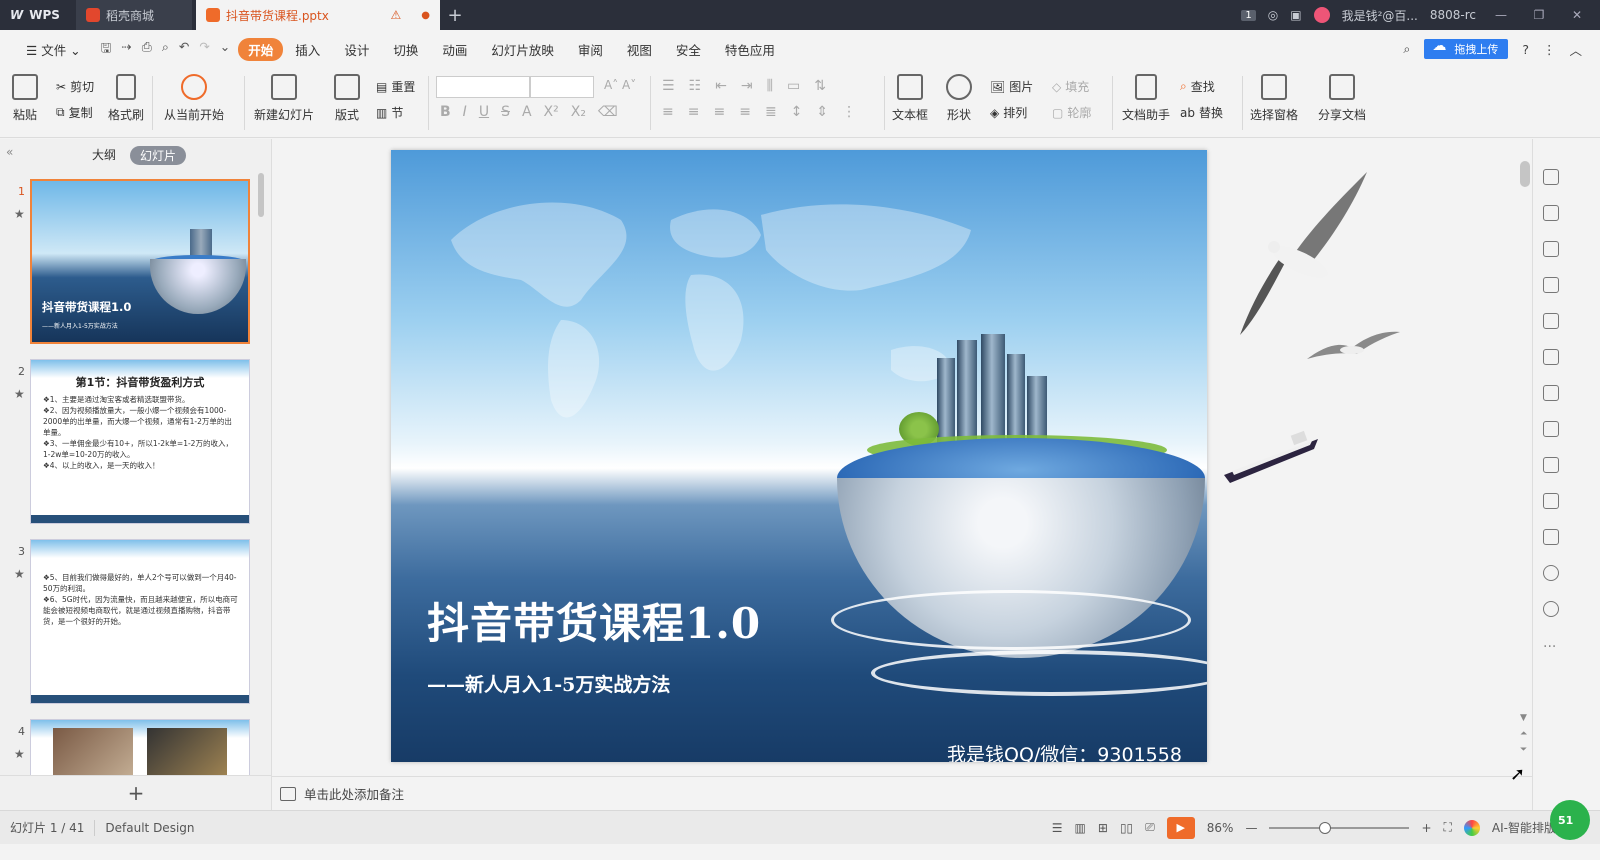 This screenshot has width=1600, height=860. What do you see at coordinates (1551, 465) in the screenshot?
I see `image-icon` at bounding box center [1551, 465].